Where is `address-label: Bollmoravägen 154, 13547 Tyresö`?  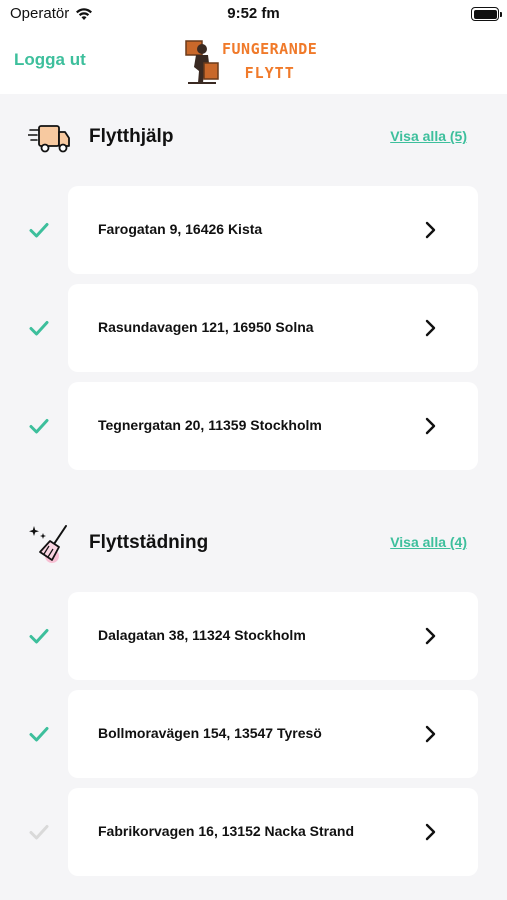 address-label: Bollmoravägen 154, 13547 Tyresö is located at coordinates (210, 733).